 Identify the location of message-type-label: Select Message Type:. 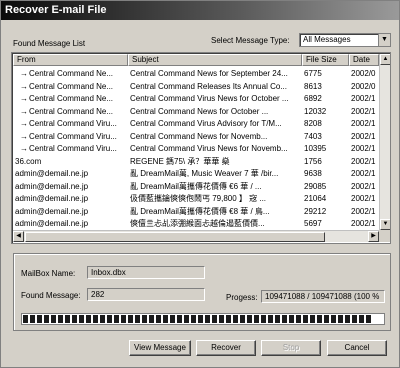
(250, 40).